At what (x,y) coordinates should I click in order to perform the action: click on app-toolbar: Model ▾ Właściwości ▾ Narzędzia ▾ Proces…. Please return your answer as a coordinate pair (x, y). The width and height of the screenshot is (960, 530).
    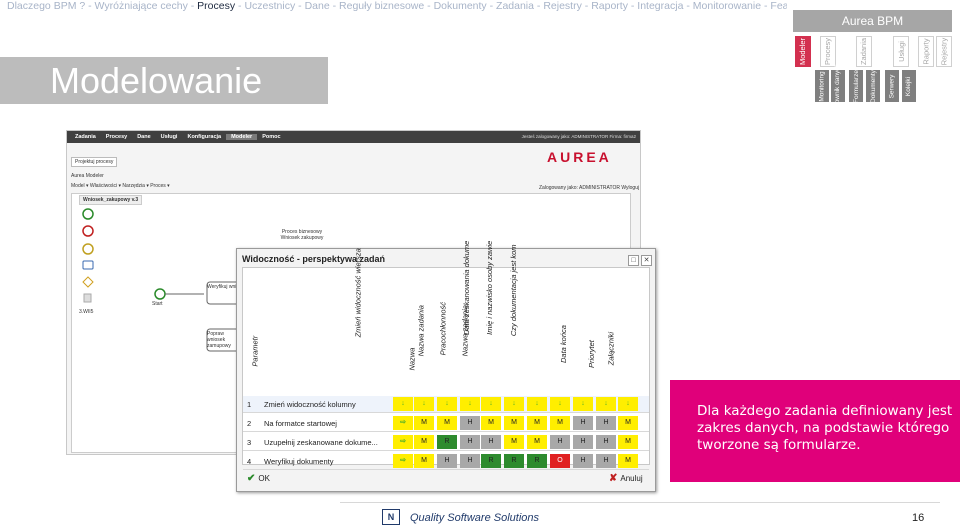
    Looking at the image, I should click on (120, 186).